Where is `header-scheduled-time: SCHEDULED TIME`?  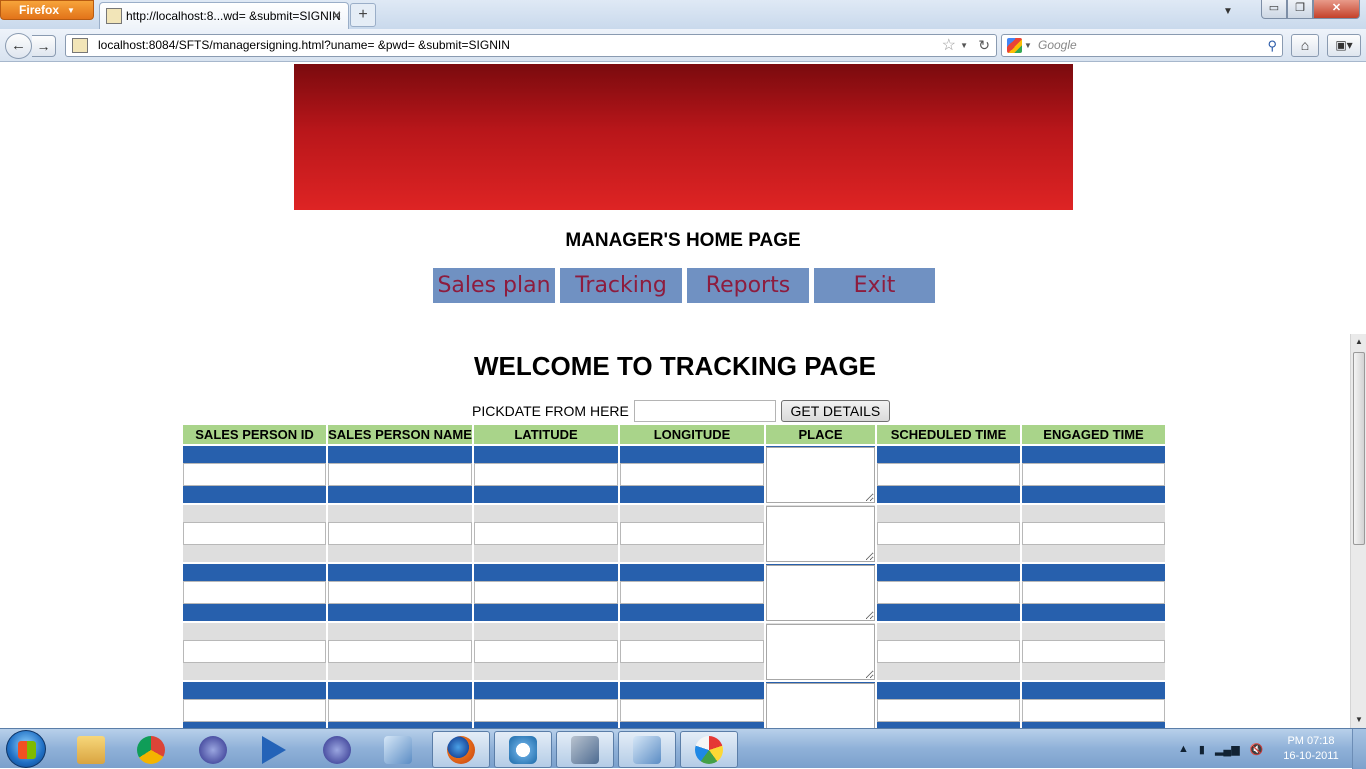 header-scheduled-time: SCHEDULED TIME is located at coordinates (948, 434).